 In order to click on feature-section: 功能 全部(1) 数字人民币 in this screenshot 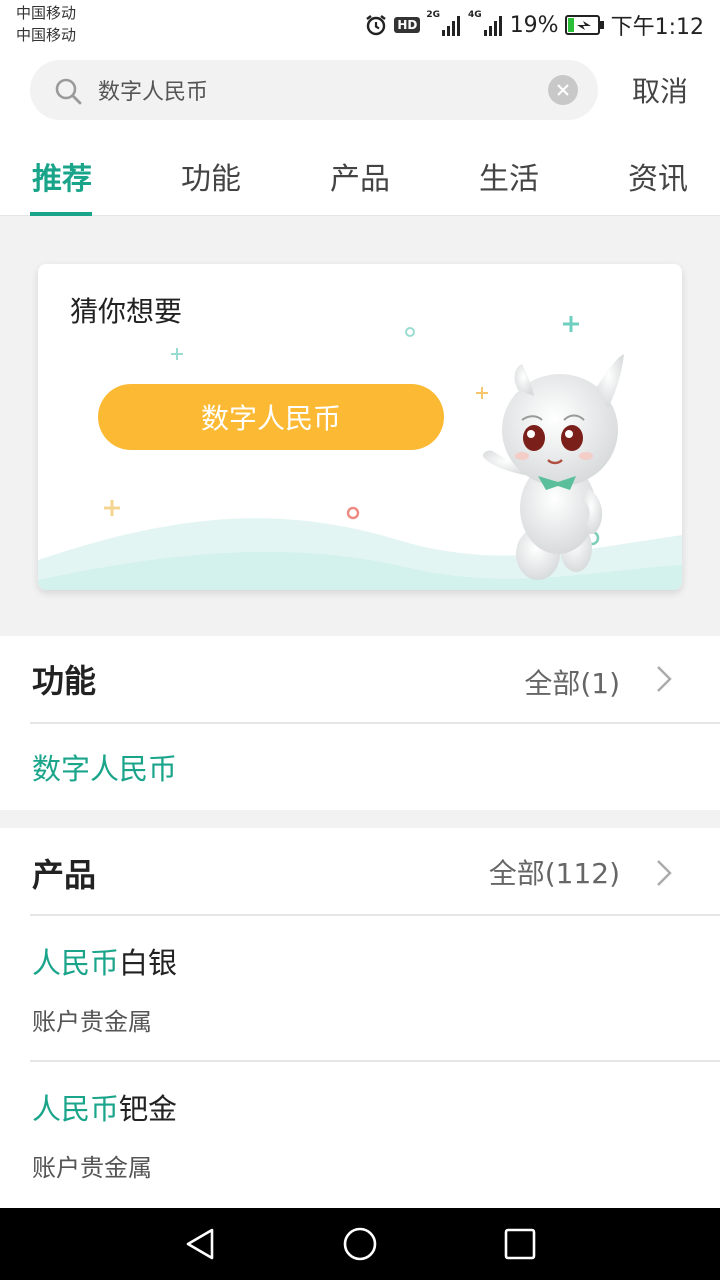, I will do `click(360, 723)`.